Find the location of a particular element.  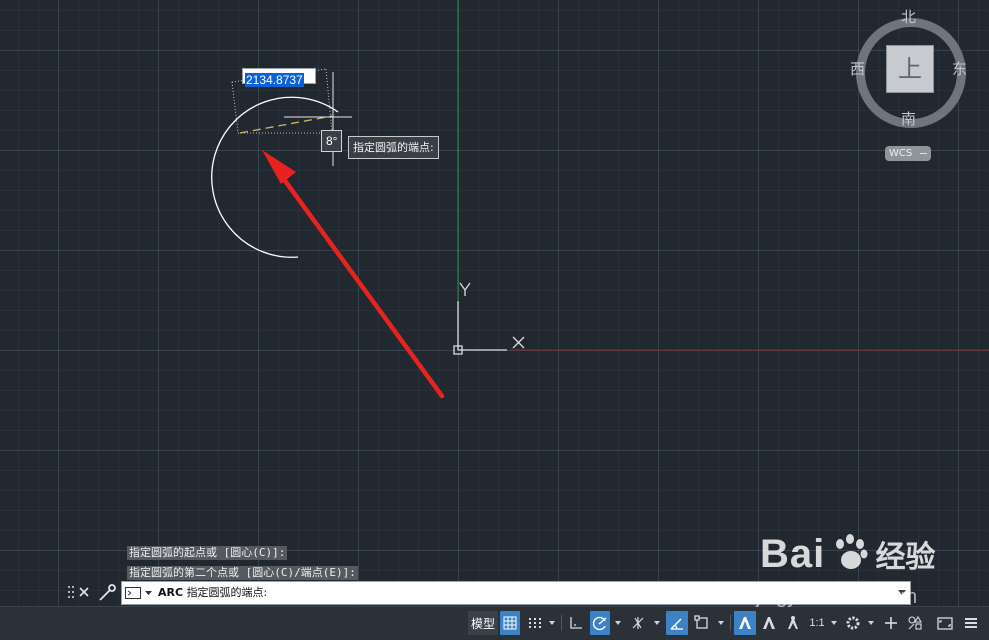

hamburger-menu-icon is located at coordinates (971, 623).